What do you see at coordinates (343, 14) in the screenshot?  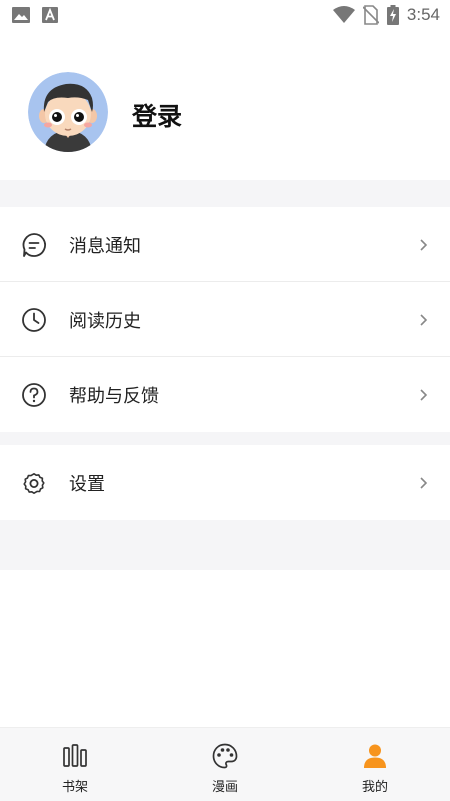 I see `wifi-icon` at bounding box center [343, 14].